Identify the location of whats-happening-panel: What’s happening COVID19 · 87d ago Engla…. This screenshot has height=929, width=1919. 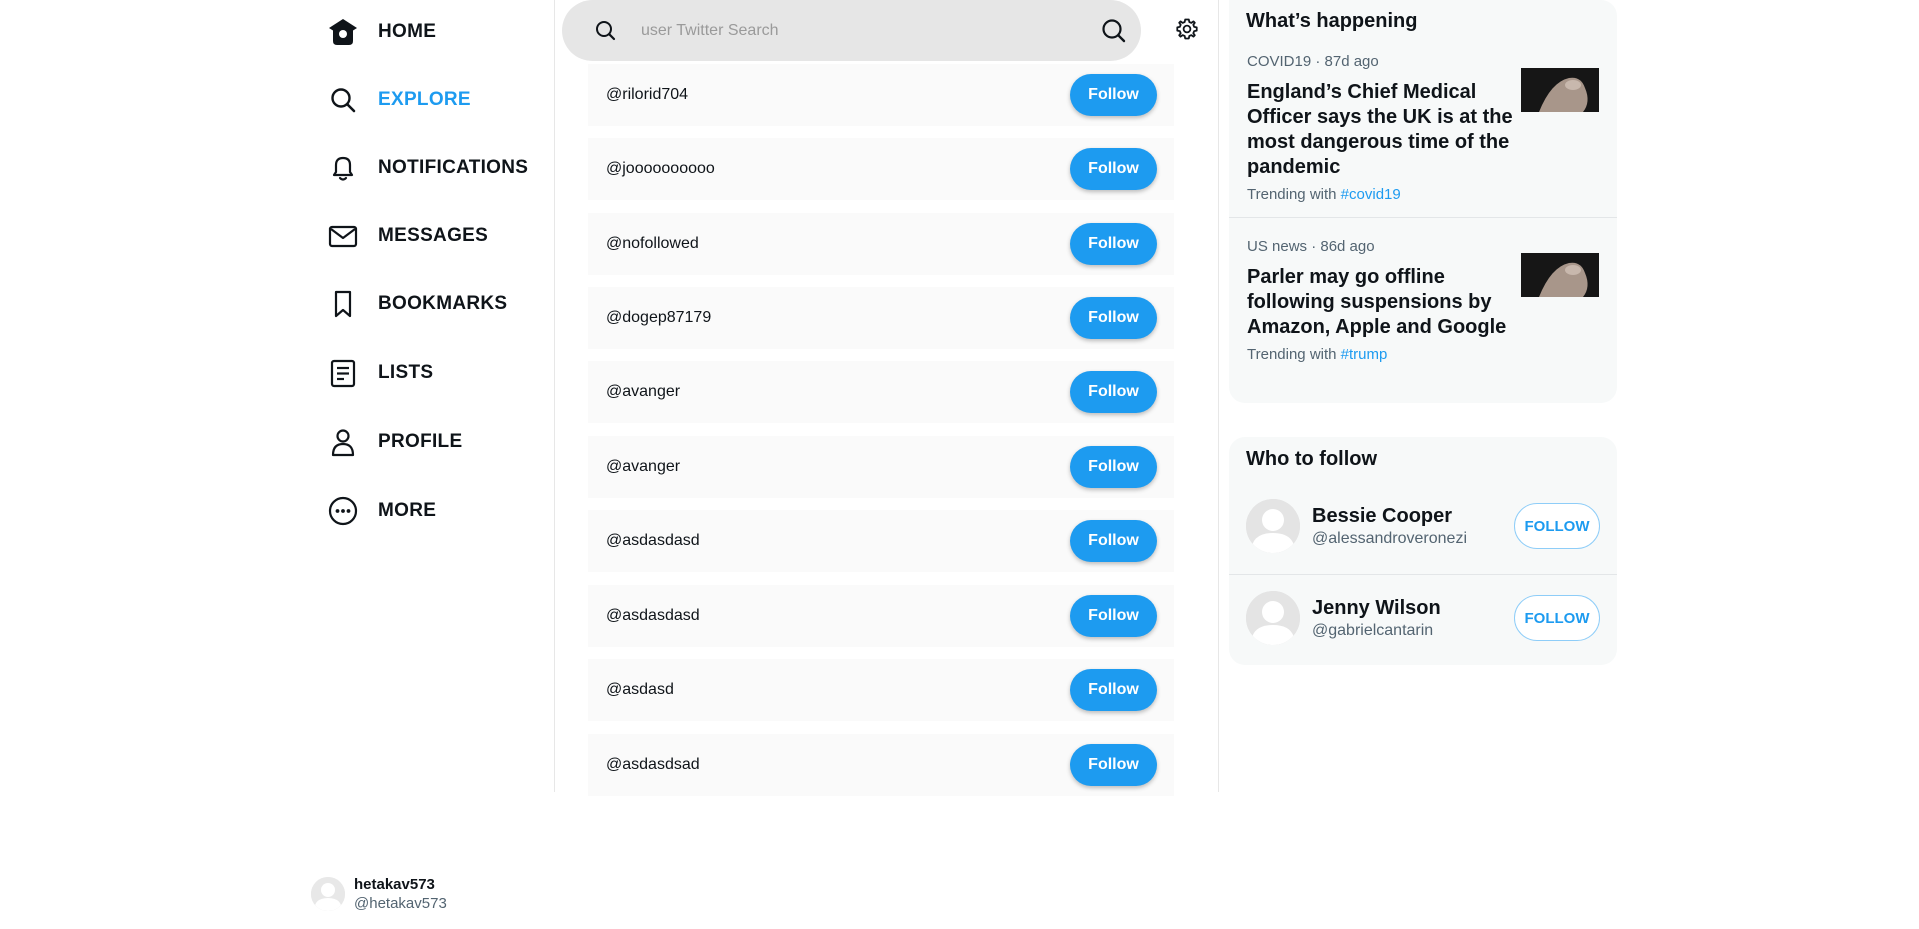
(1423, 201).